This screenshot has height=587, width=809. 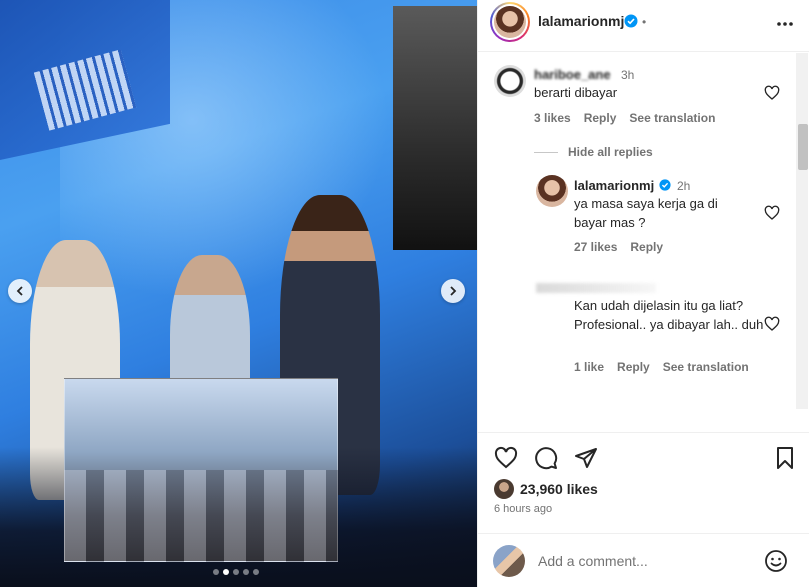 I want to click on comment-likes: 3 likes, so click(x=552, y=118).